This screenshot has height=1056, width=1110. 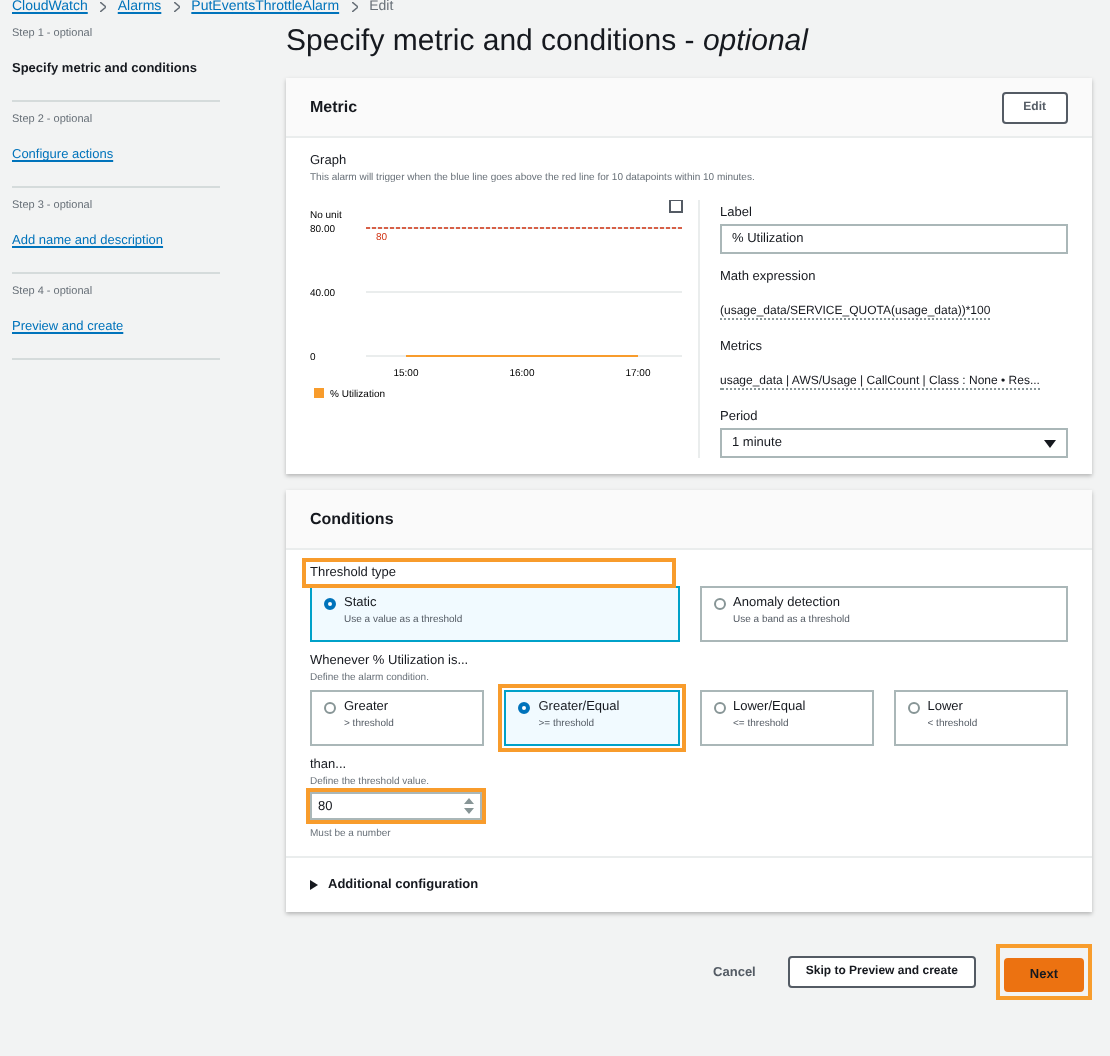 I want to click on panel-title: Conditions, so click(x=352, y=519).